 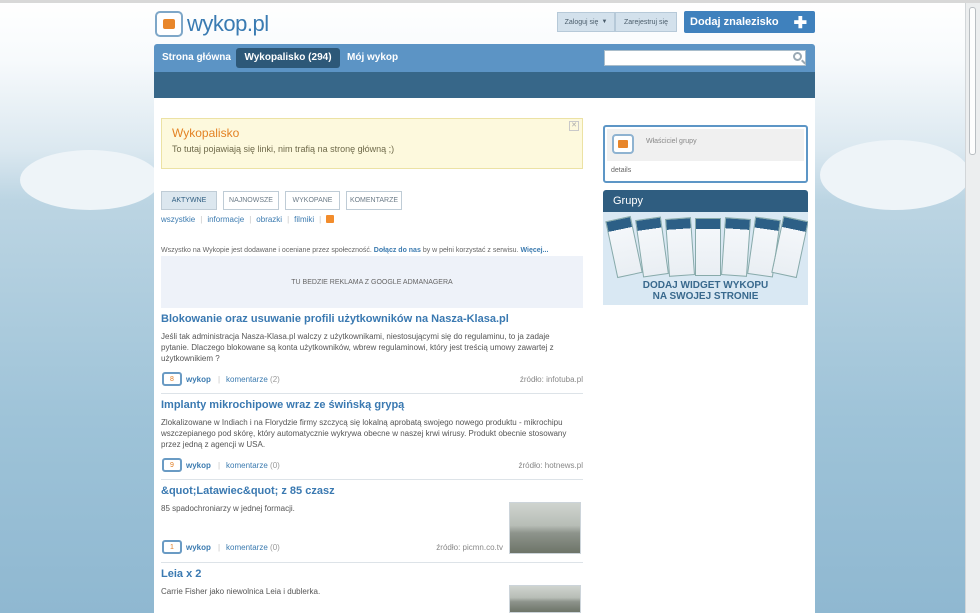 I want to click on register-label: Zarejestruj się, so click(x=646, y=22).